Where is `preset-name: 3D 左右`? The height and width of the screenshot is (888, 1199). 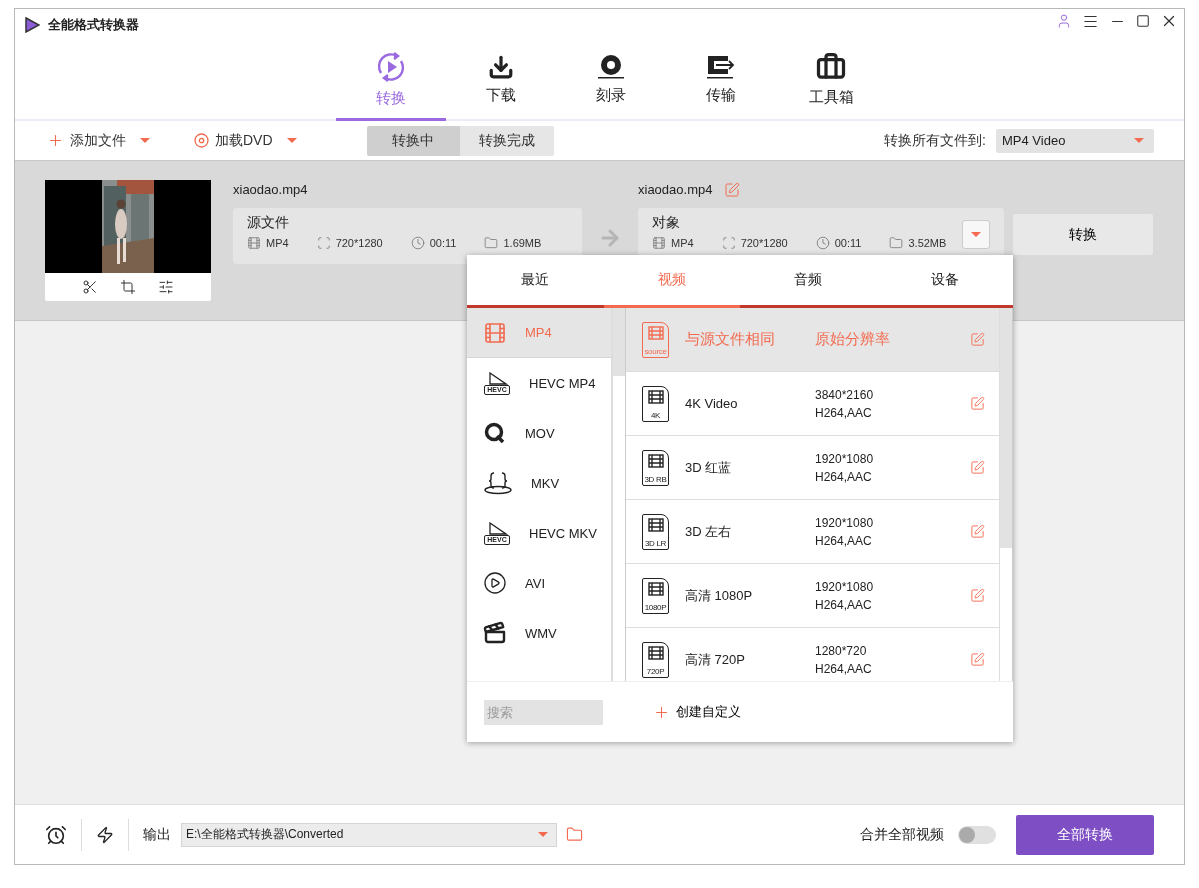
preset-name: 3D 左右 is located at coordinates (709, 531).